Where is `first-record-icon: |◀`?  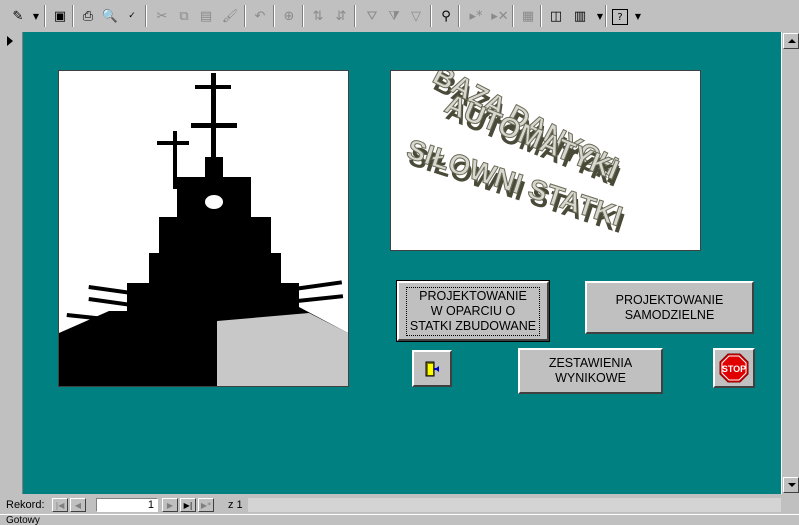
first-record-icon: |◀ is located at coordinates (60, 505).